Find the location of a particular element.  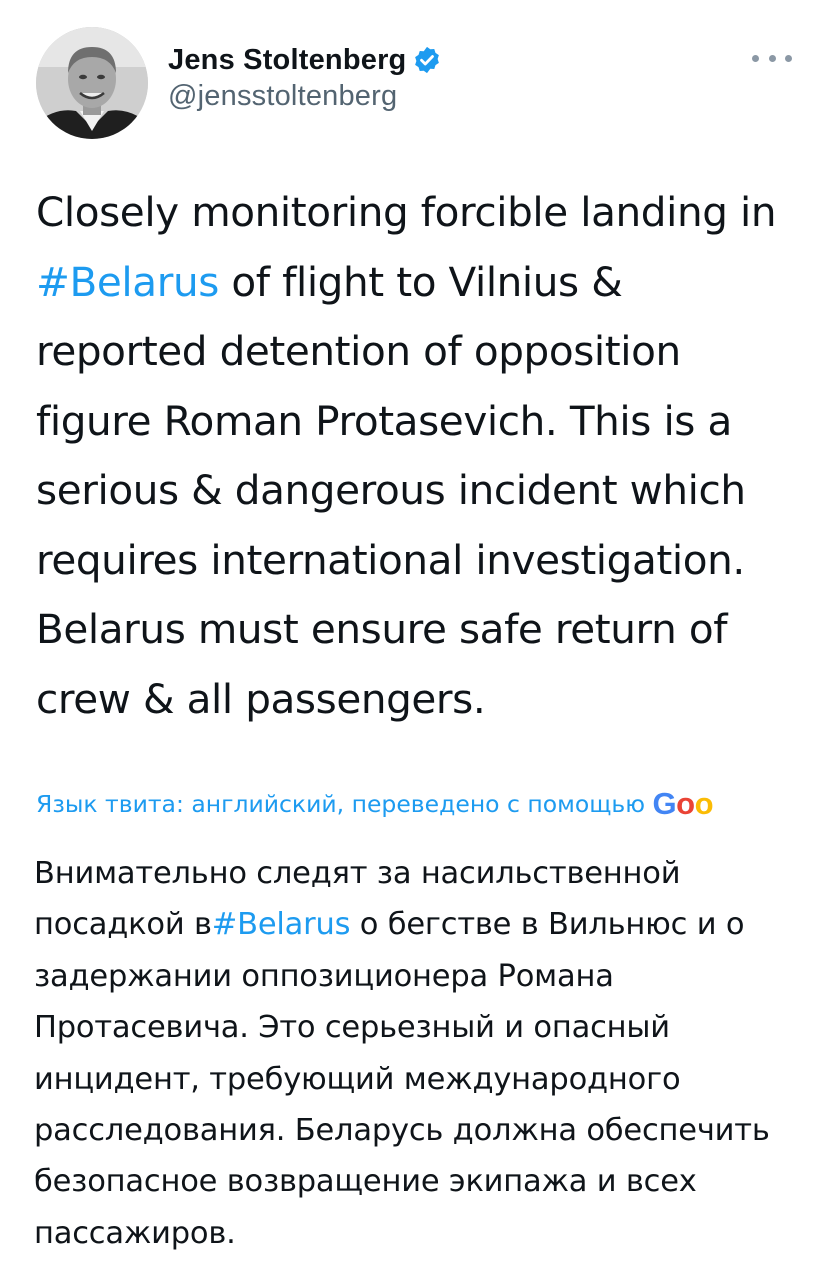

tweet-line: serious & dangerous incident which is located at coordinates (426, 491).